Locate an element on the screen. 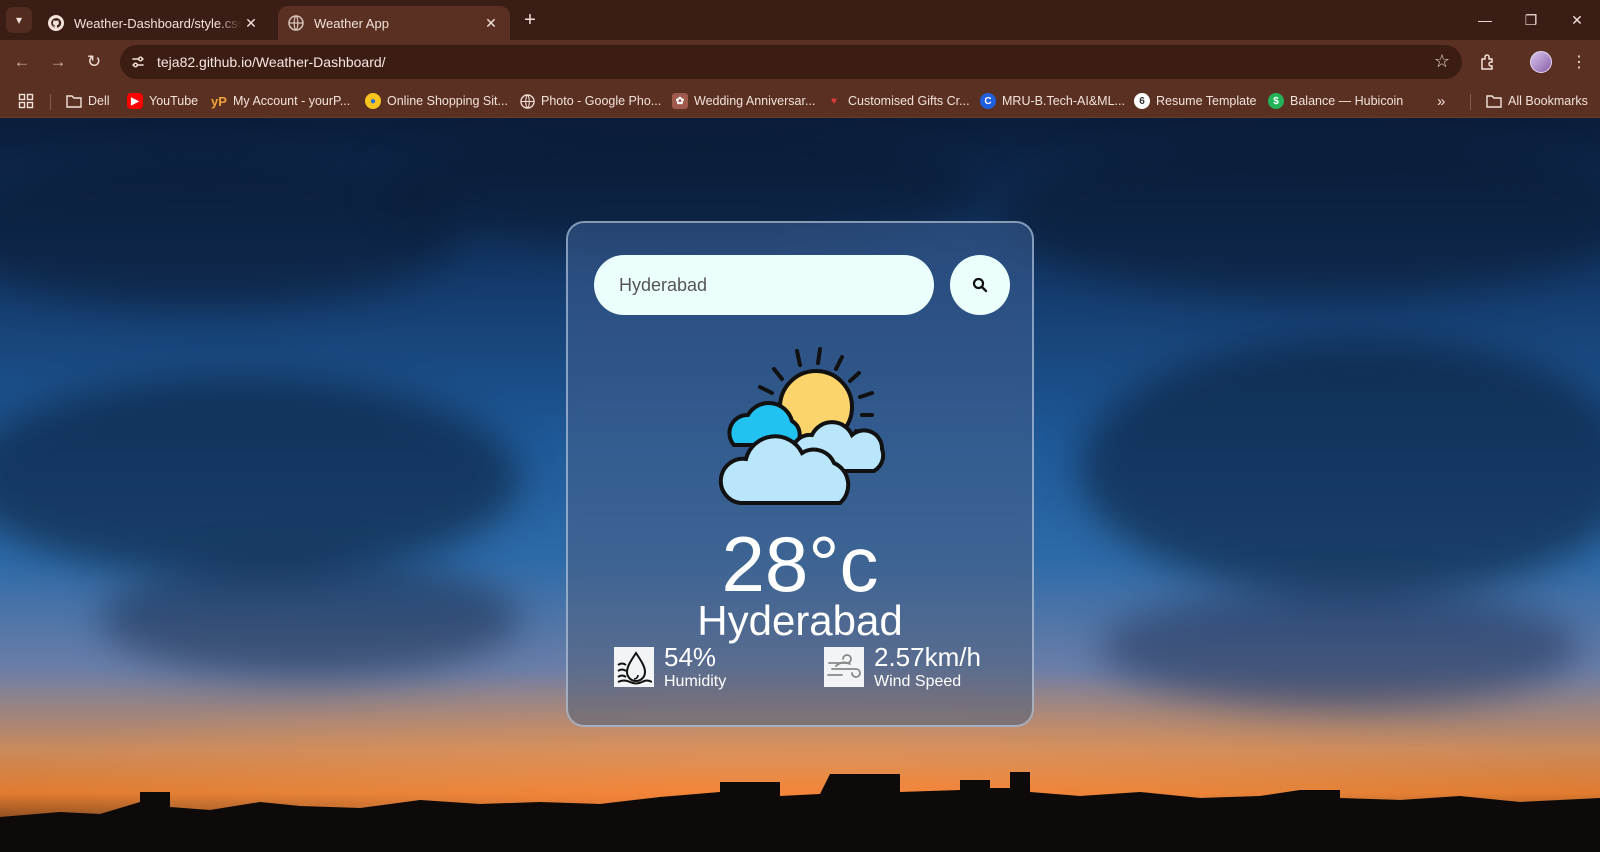 The image size is (1600, 852). bookmark-star-icon: ☆ is located at coordinates (1442, 61).